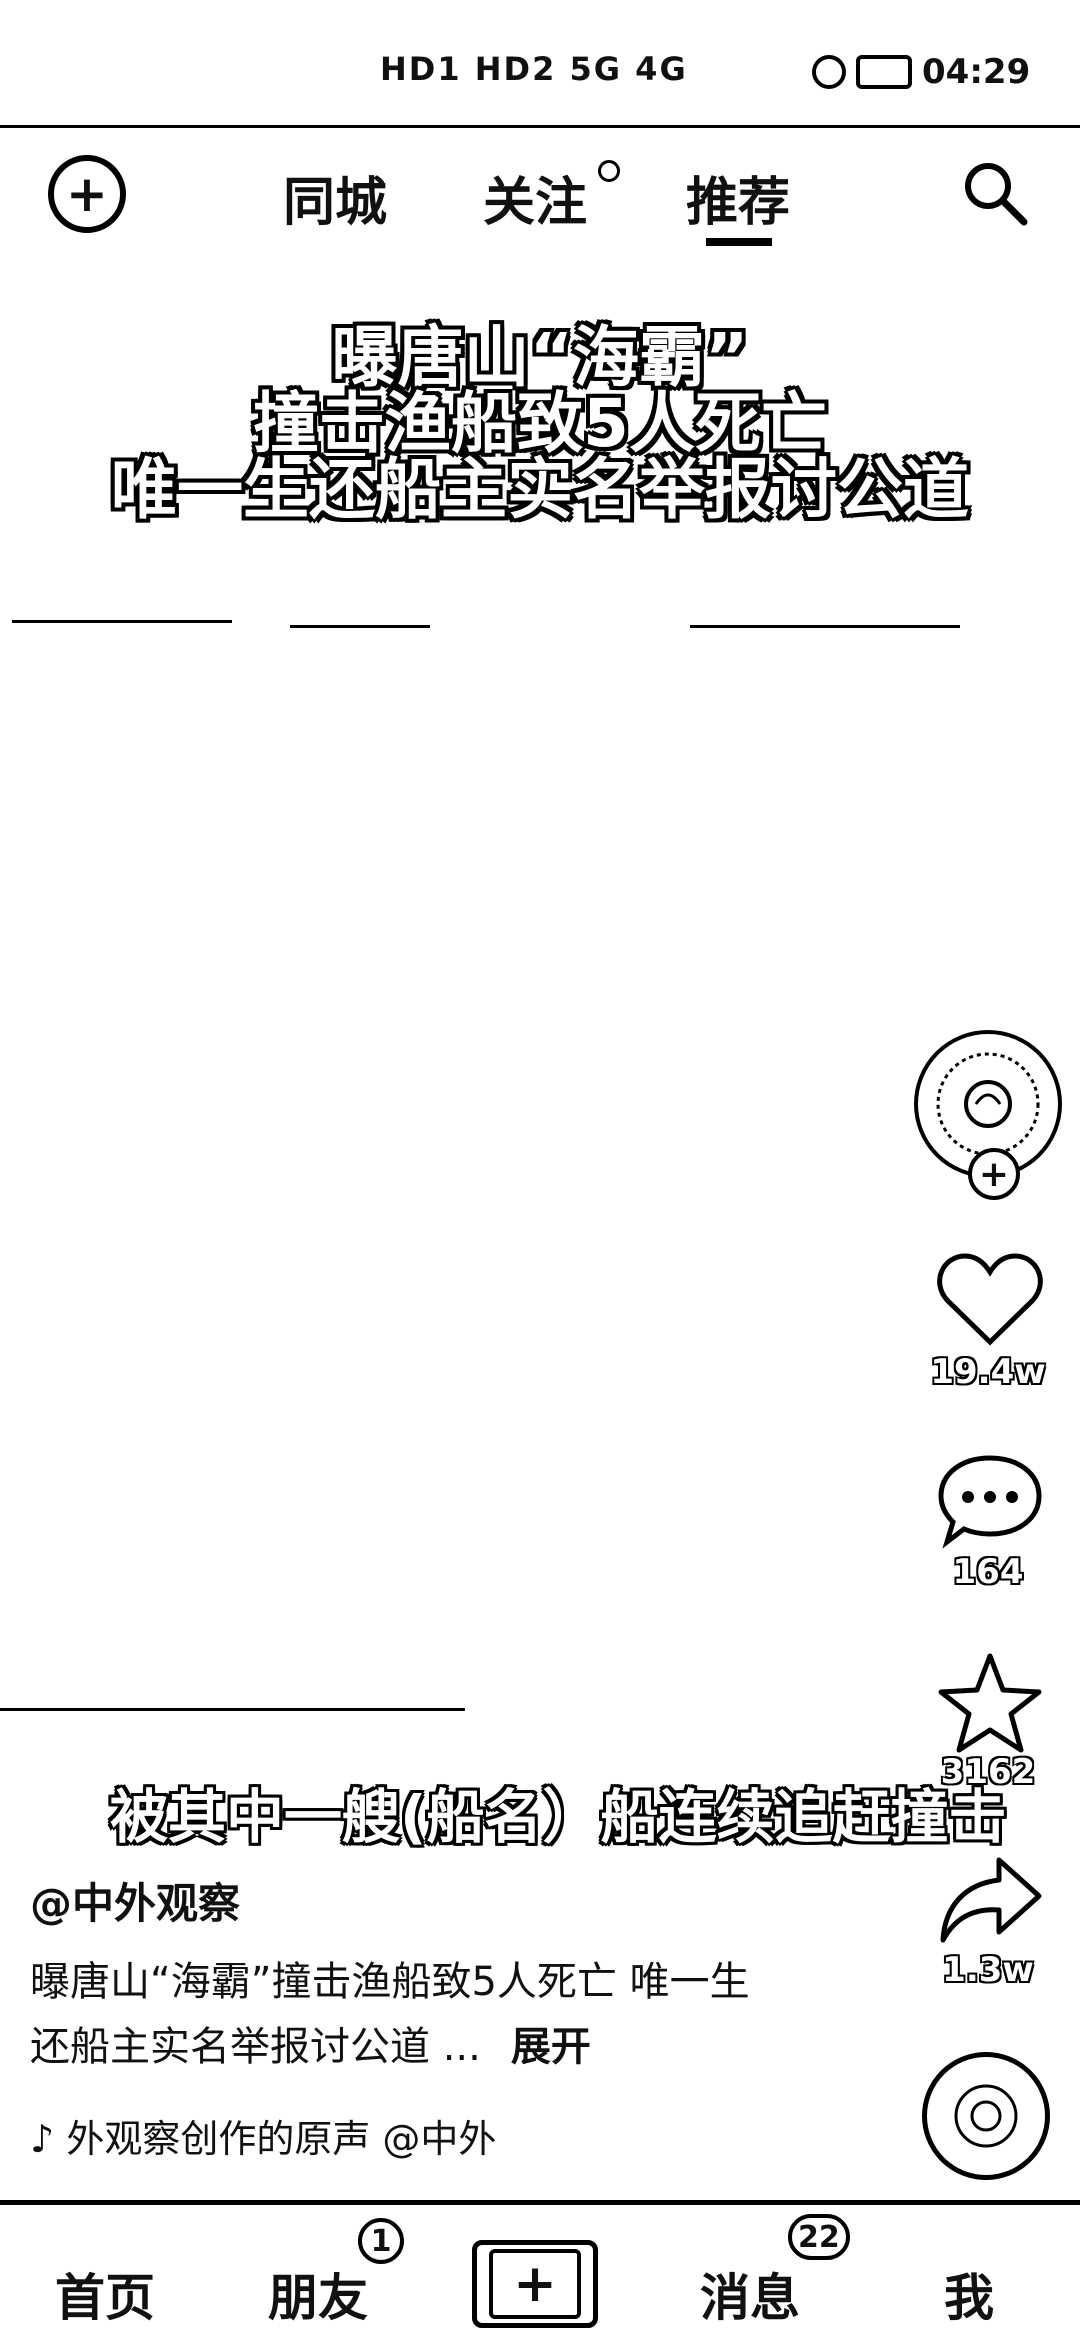  Describe the element at coordinates (988, 1572) in the screenshot. I see `comment-count: 164` at that location.